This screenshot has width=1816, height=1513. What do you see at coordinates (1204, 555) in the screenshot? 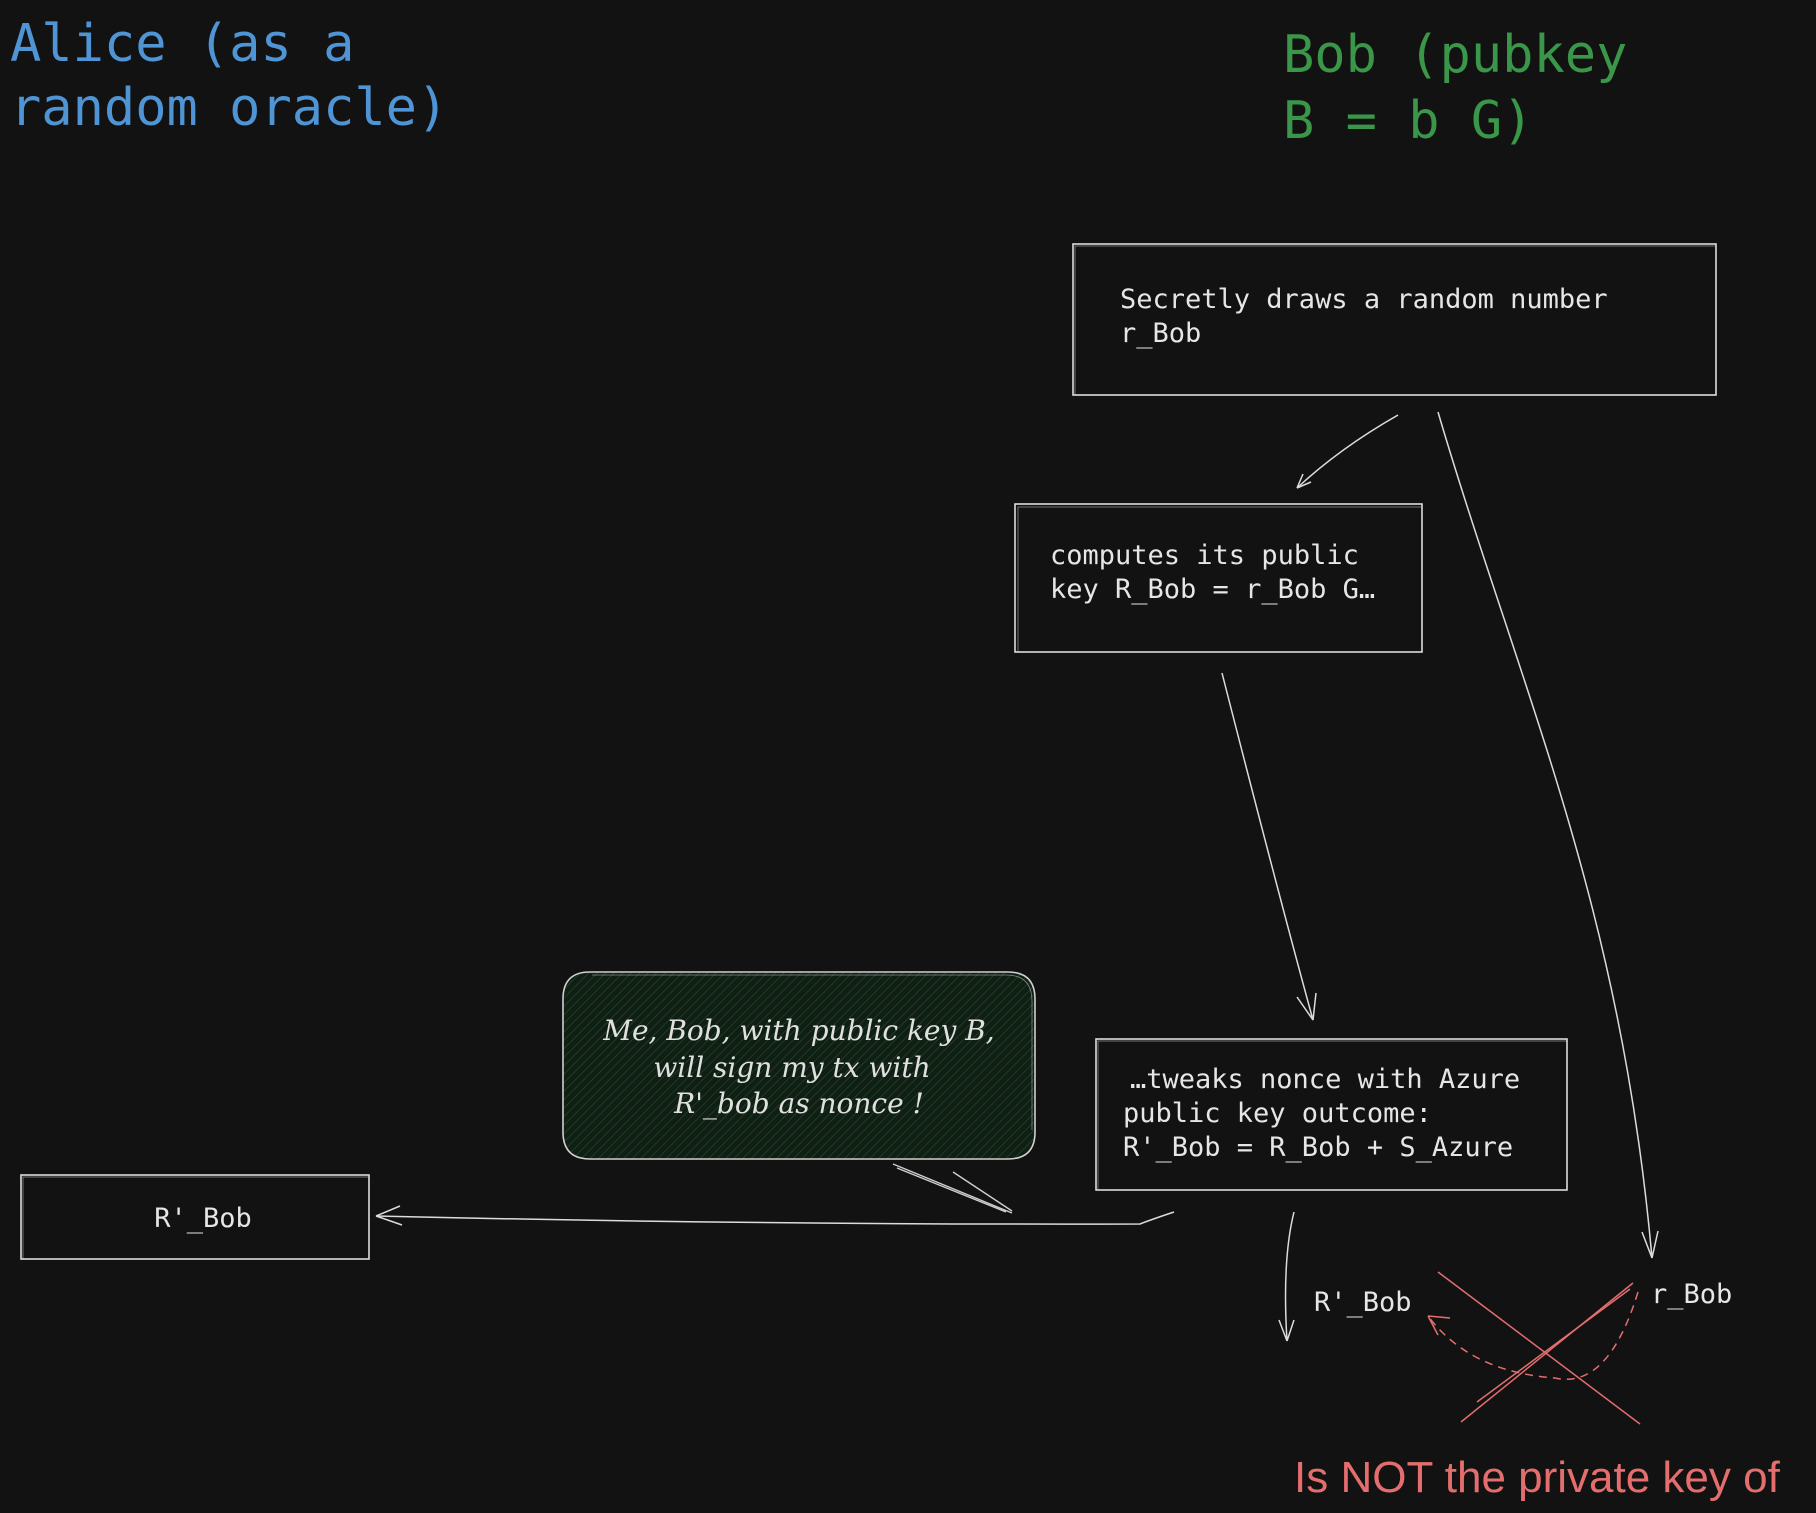
I see `step-compute-pubkey-line1: computes its public` at bounding box center [1204, 555].